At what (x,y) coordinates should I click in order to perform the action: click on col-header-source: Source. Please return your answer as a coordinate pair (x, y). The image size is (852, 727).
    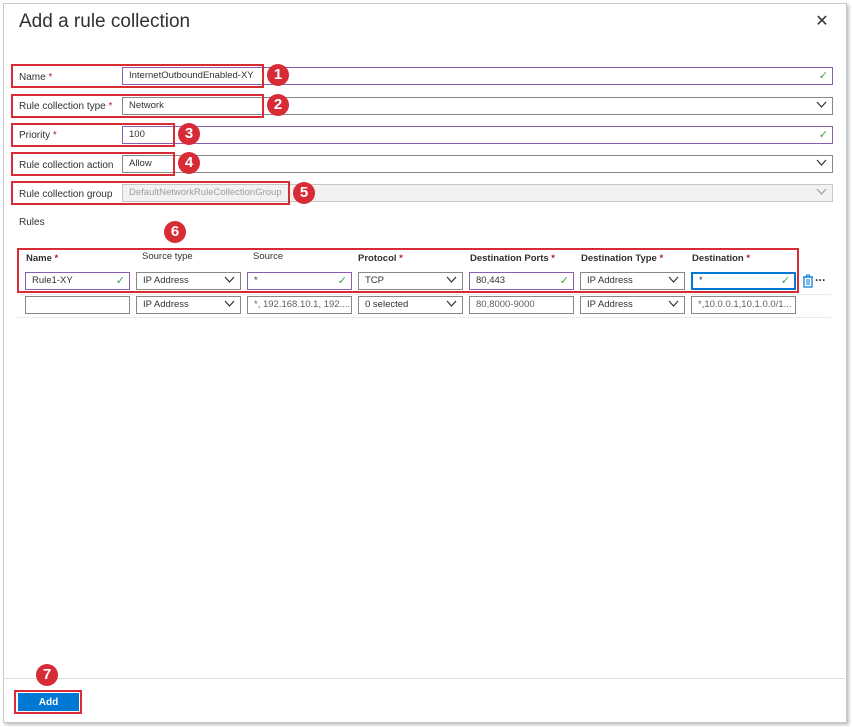
    Looking at the image, I should click on (268, 256).